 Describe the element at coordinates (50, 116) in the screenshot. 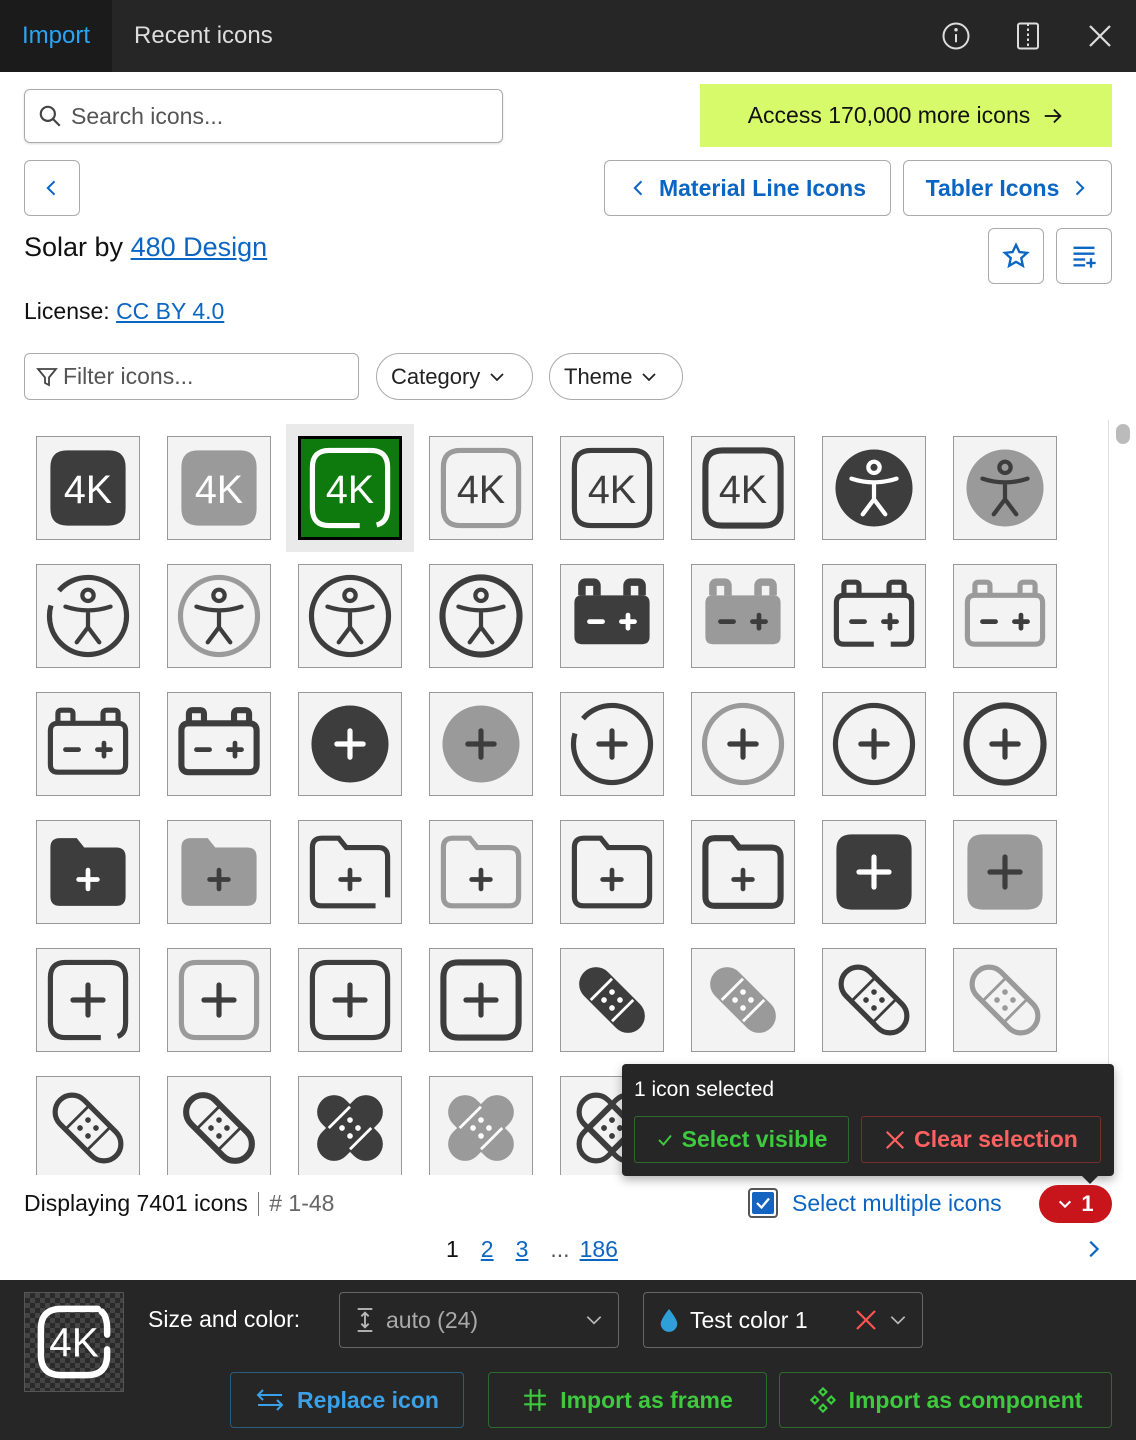

I see `search-icon` at that location.